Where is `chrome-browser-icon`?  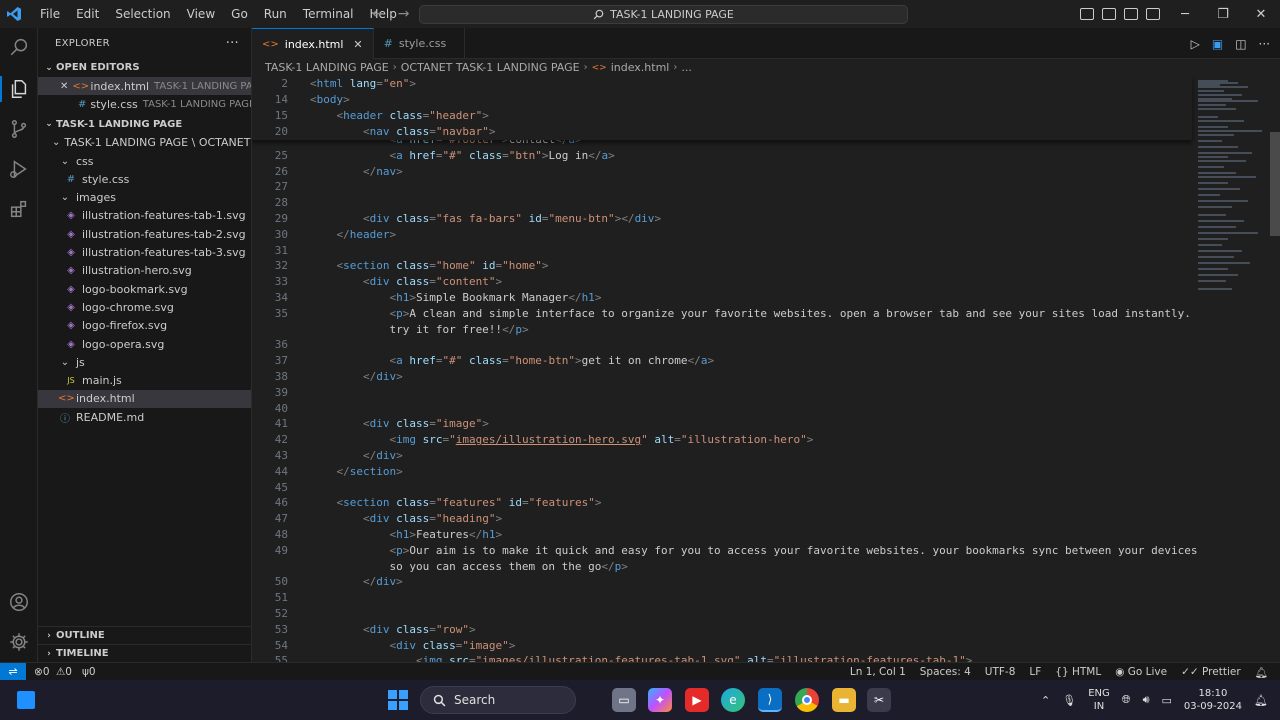
chrome-browser-icon is located at coordinates (807, 700).